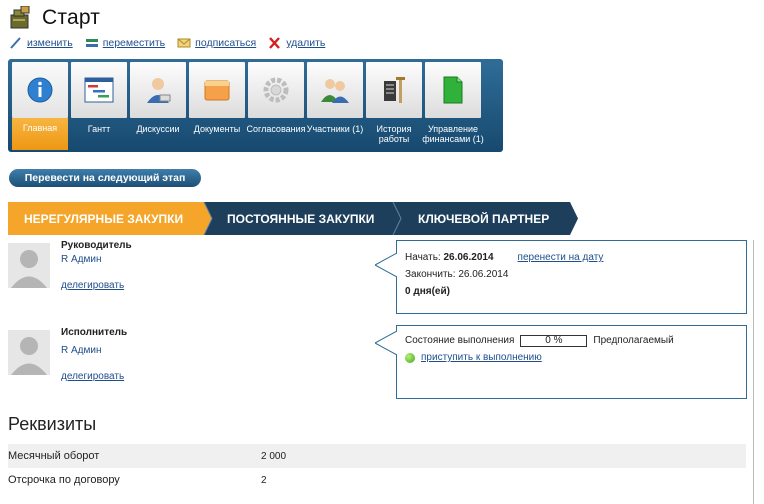 The height and width of the screenshot is (504, 764). I want to click on duration: 0 дня(ей), so click(427, 291).